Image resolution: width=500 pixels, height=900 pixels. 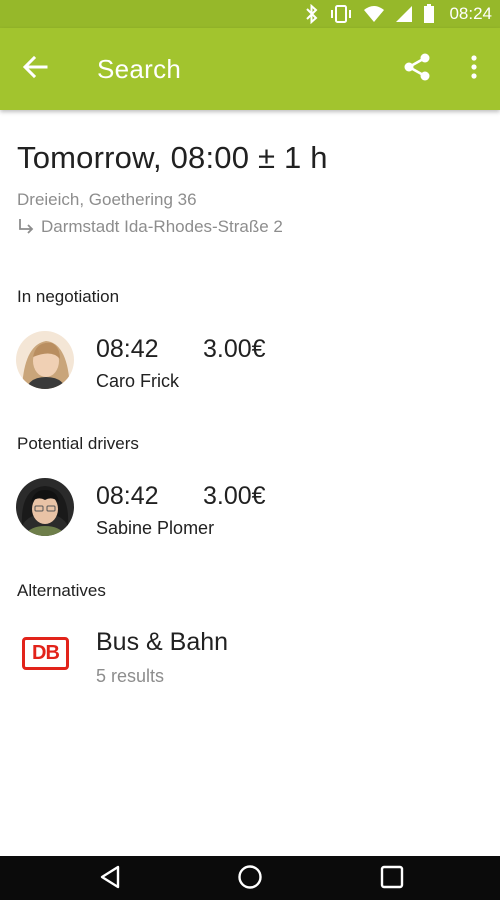 What do you see at coordinates (470, 13) in the screenshot?
I see `status-time: 08:24` at bounding box center [470, 13].